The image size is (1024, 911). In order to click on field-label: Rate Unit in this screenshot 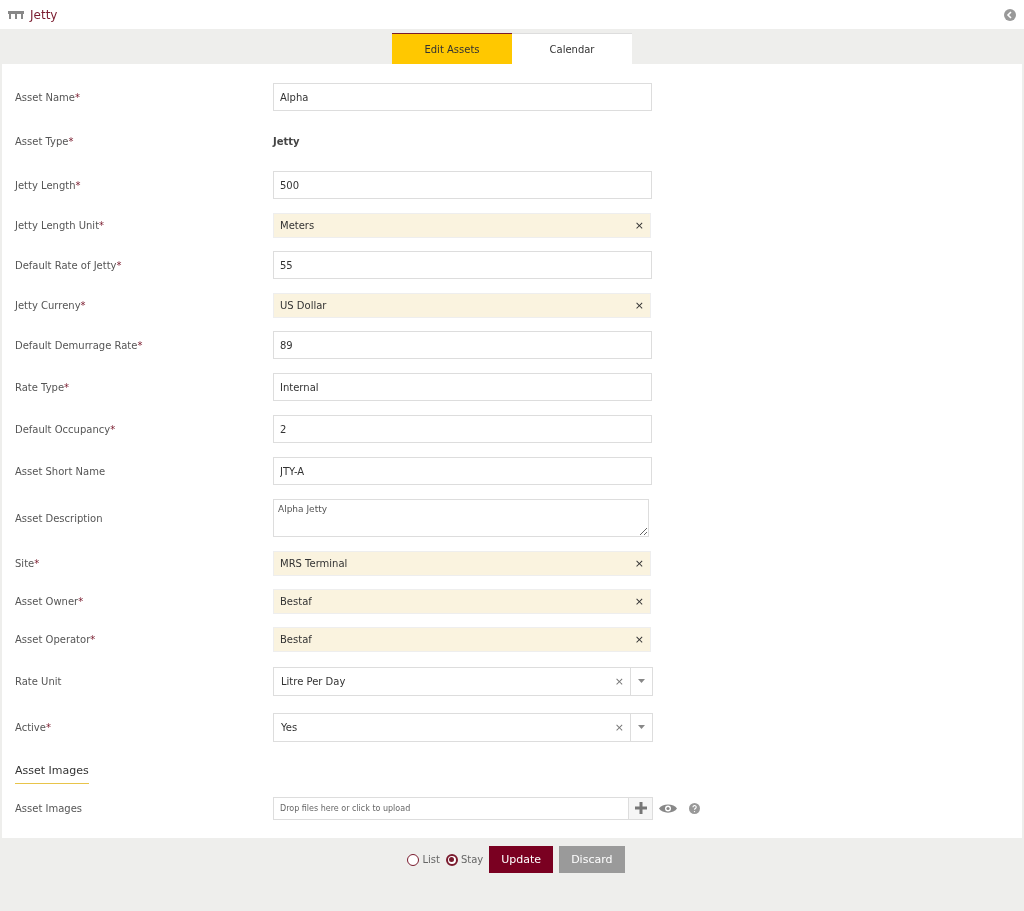, I will do `click(39, 681)`.